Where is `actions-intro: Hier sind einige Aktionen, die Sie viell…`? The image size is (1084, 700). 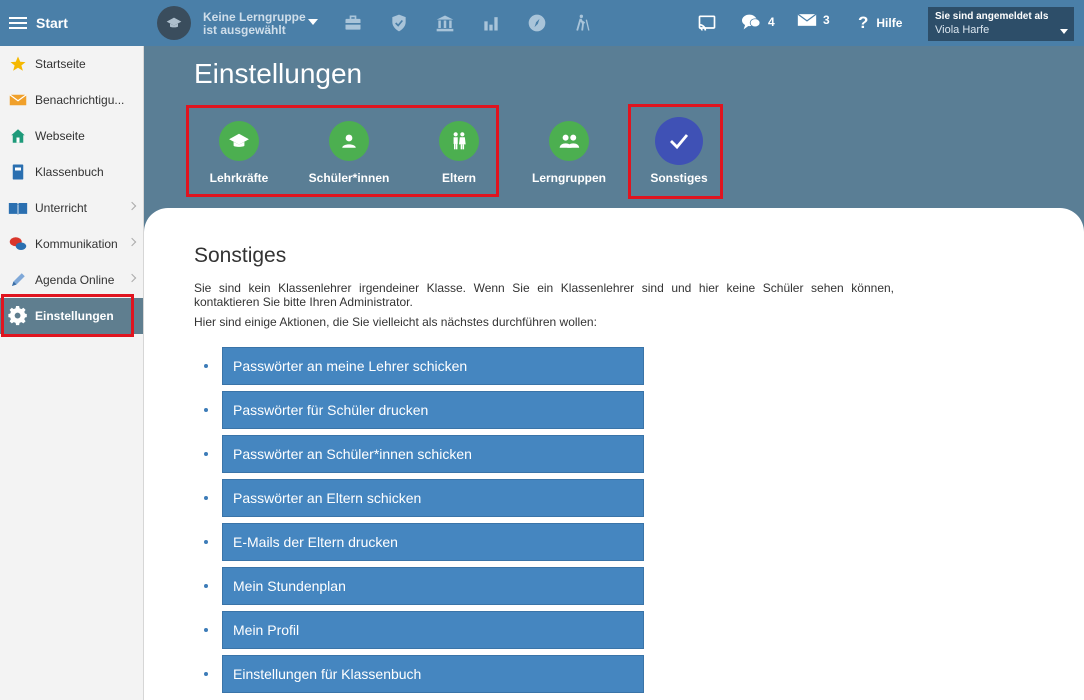
actions-intro: Hier sind einige Aktionen, die Sie viell… is located at coordinates (395, 322).